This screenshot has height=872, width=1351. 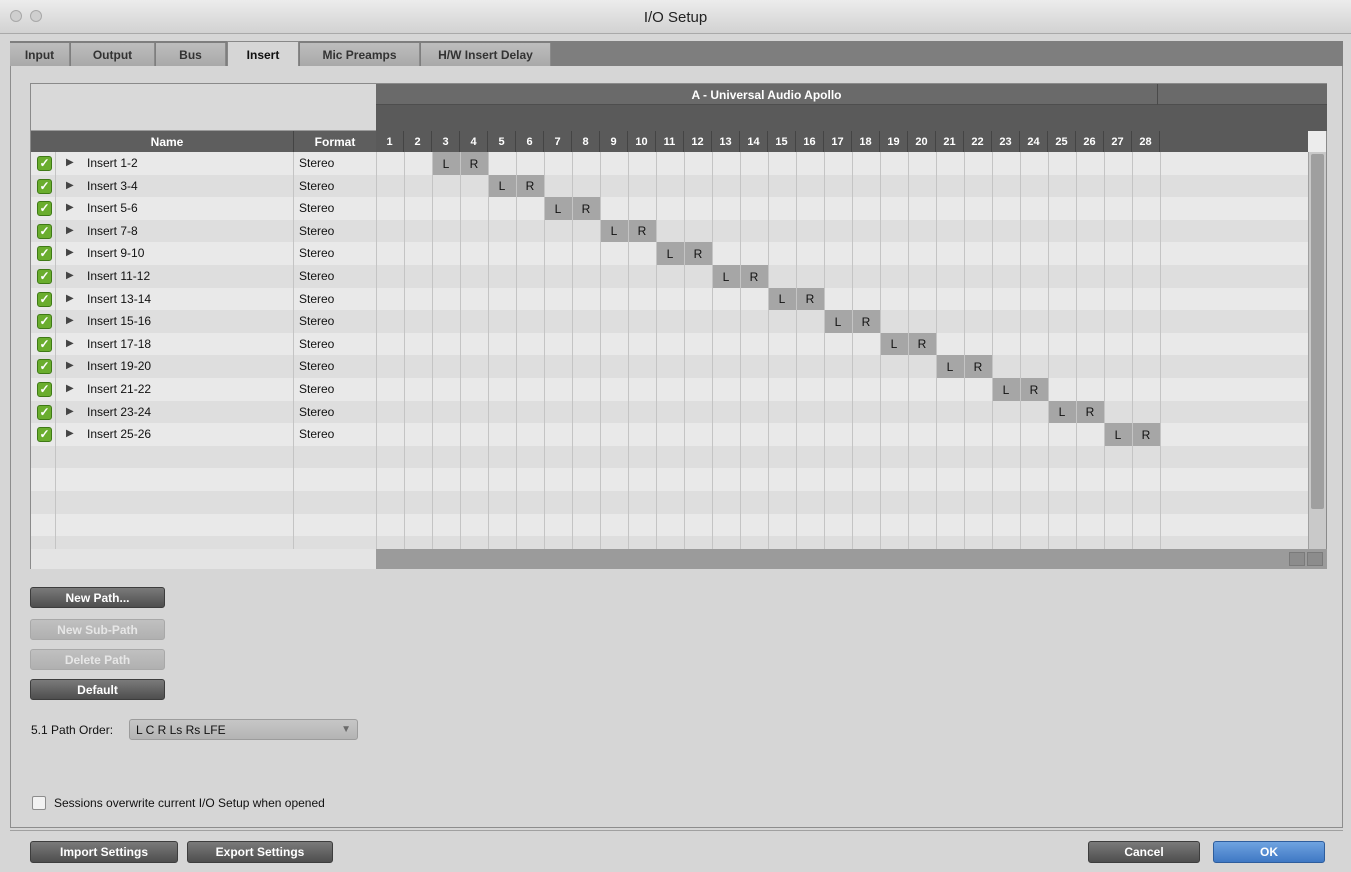 What do you see at coordinates (97, 659) in the screenshot?
I see `delete-path-button: Delete Path` at bounding box center [97, 659].